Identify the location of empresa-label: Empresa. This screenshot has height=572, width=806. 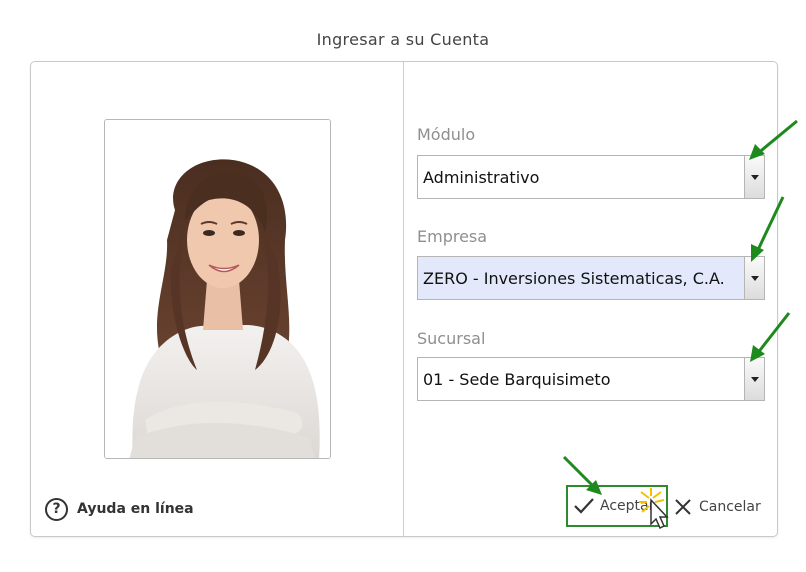
(452, 236).